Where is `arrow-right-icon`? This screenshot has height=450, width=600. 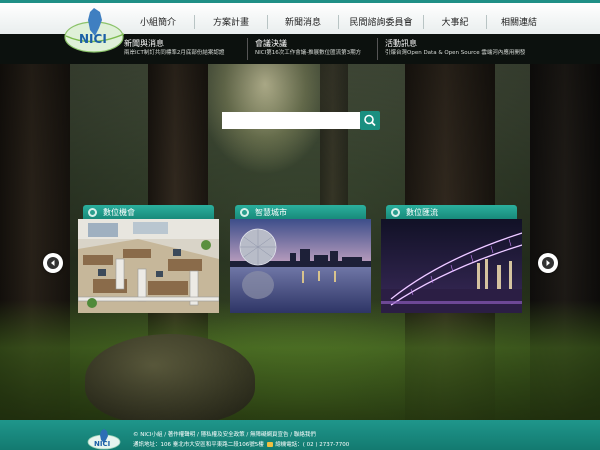
arrow-right-icon is located at coordinates (548, 263).